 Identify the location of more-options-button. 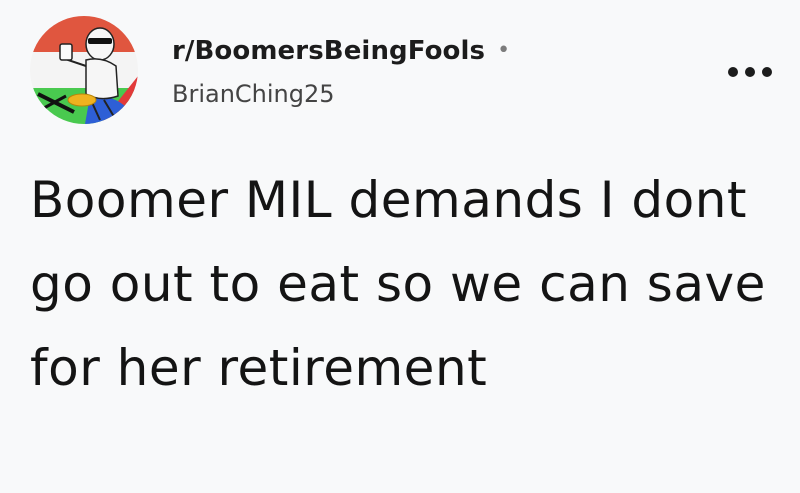
(750, 72).